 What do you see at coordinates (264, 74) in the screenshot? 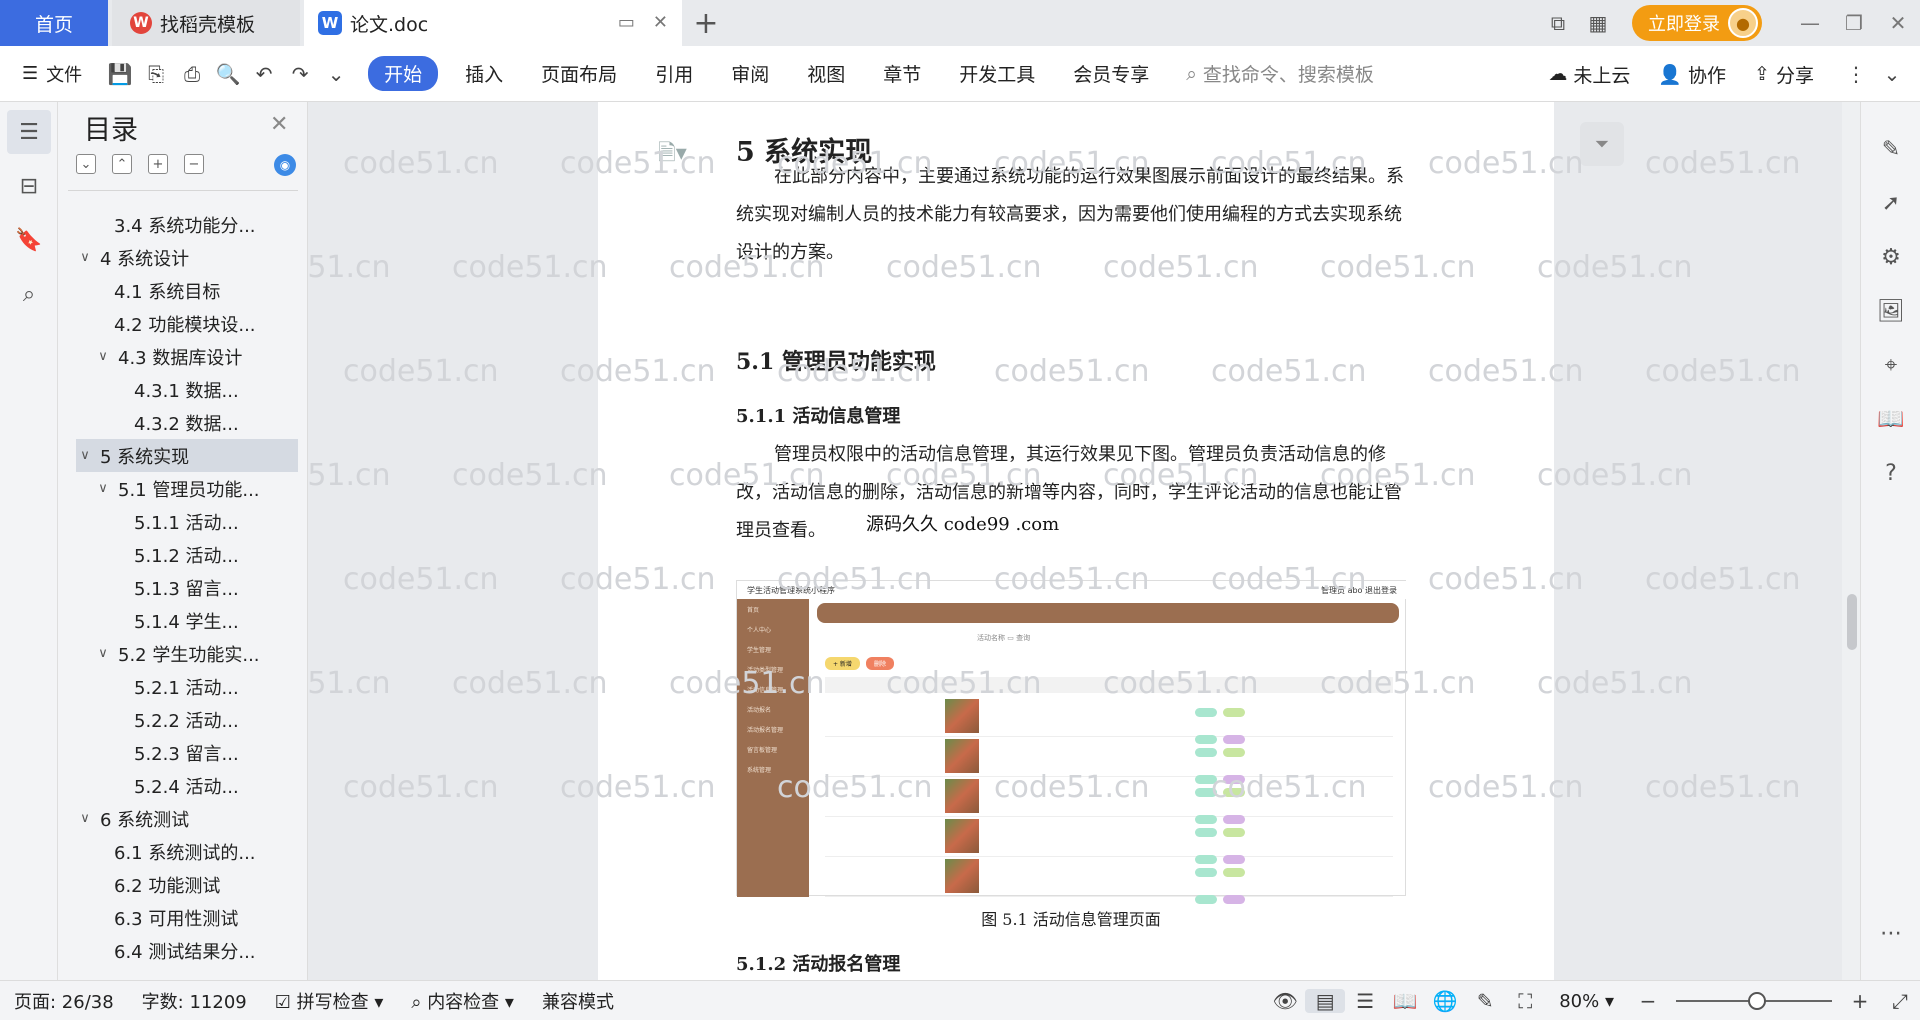
I see `undo-icon: ↶` at bounding box center [264, 74].